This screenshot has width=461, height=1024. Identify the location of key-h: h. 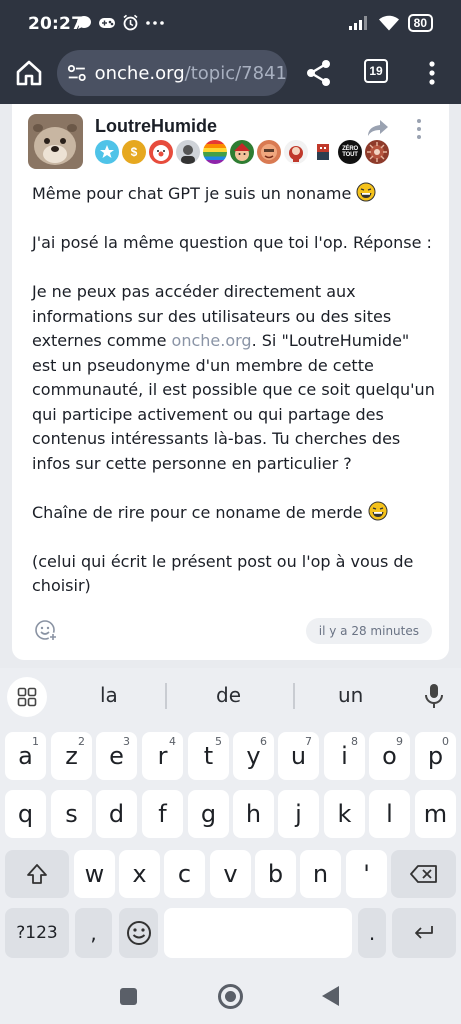
(253, 814).